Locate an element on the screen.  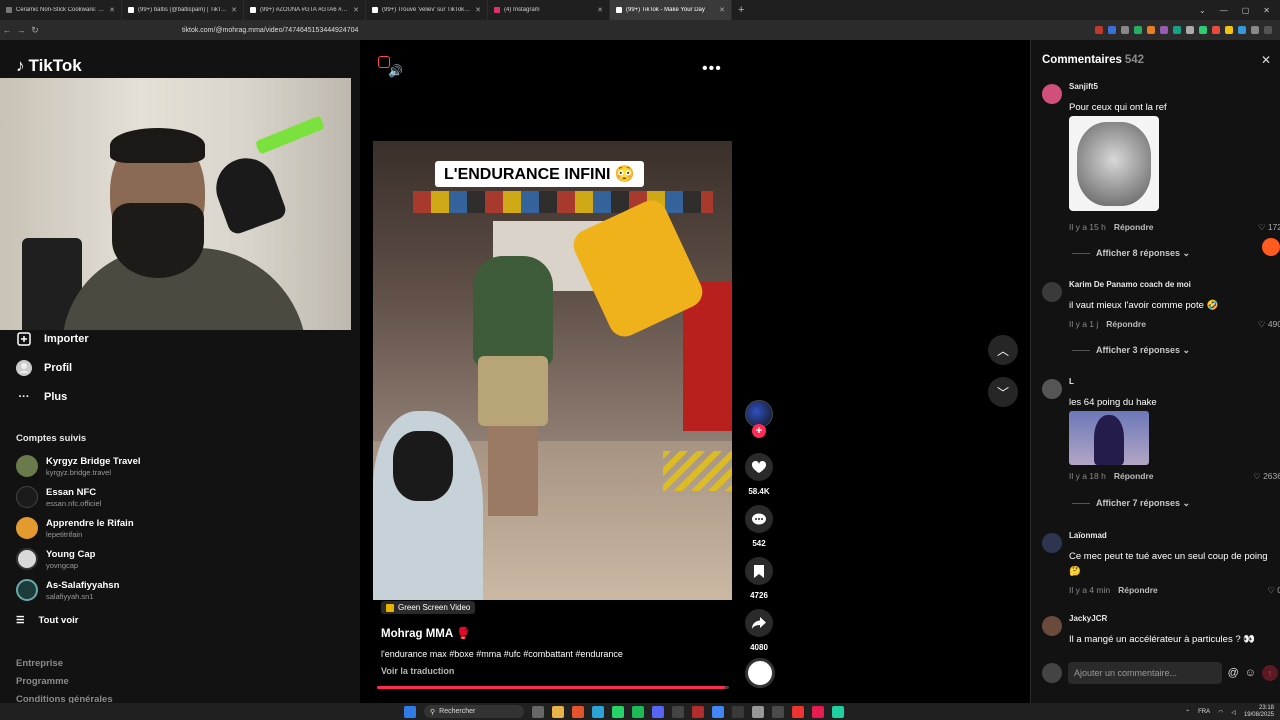
followed-account: Essan NFC essan.nfc.officiel is located at coordinates (58, 497).